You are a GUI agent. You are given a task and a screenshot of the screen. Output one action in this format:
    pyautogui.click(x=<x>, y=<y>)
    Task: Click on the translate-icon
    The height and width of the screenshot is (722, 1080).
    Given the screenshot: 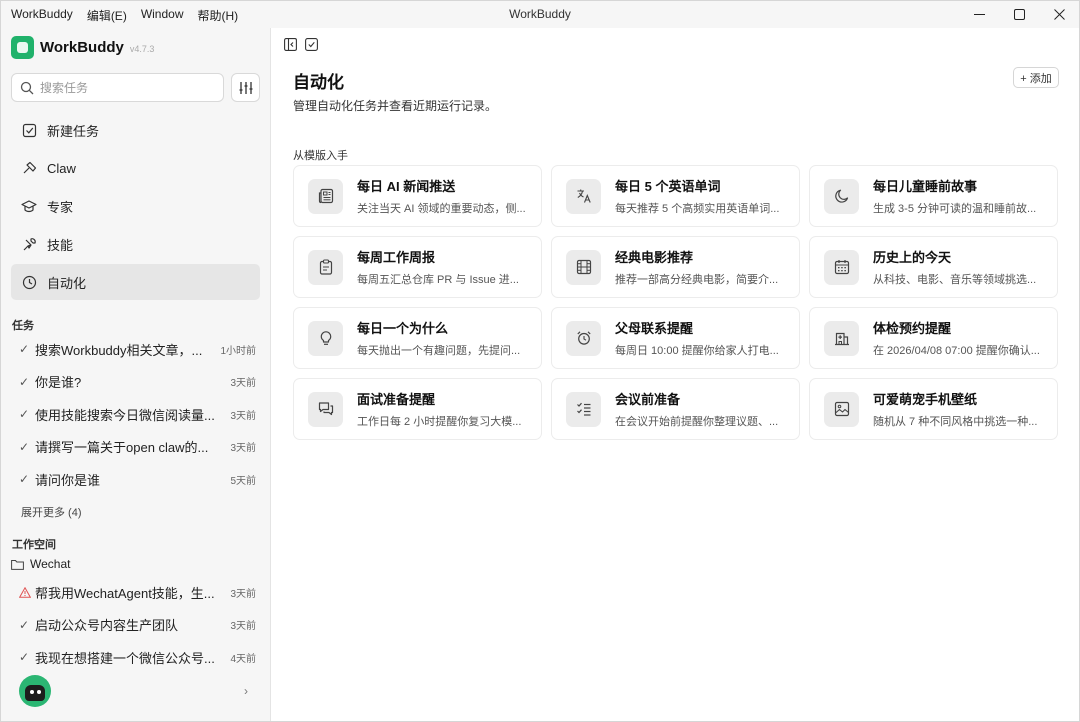 What is the action you would take?
    pyautogui.click(x=583, y=196)
    